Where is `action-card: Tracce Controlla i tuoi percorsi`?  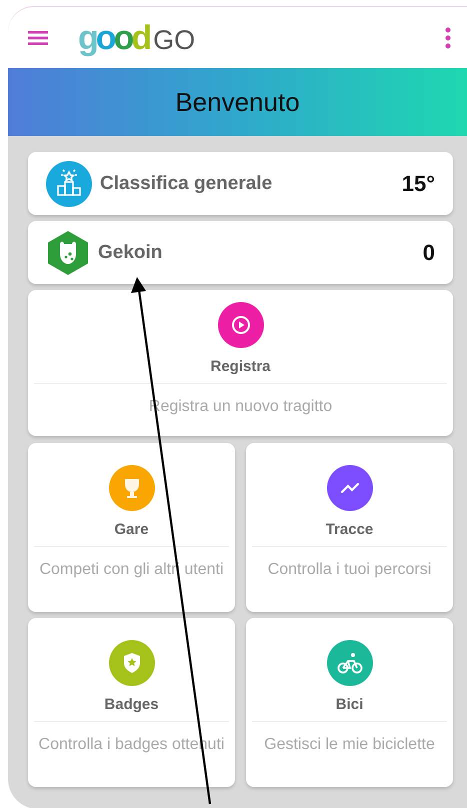 action-card: Tracce Controlla i tuoi percorsi is located at coordinates (349, 527).